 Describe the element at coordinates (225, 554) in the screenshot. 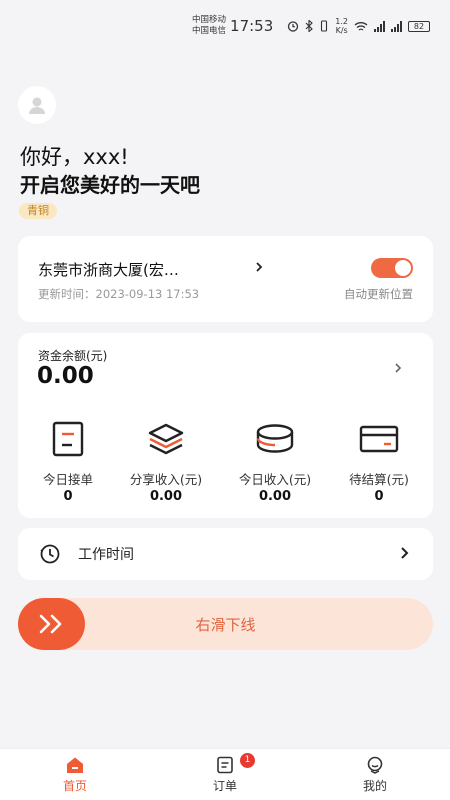

I see `work-time-row: 工作时间` at that location.